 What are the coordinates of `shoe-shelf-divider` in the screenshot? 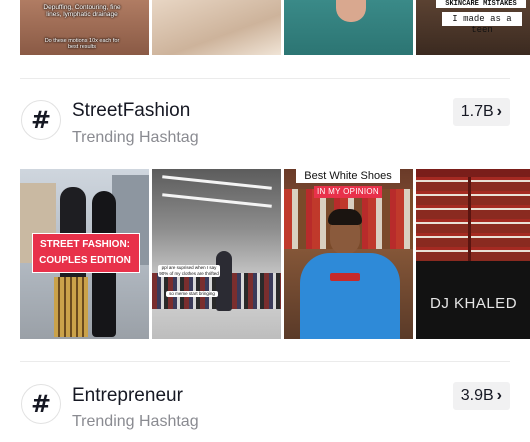 It's located at (469, 219).